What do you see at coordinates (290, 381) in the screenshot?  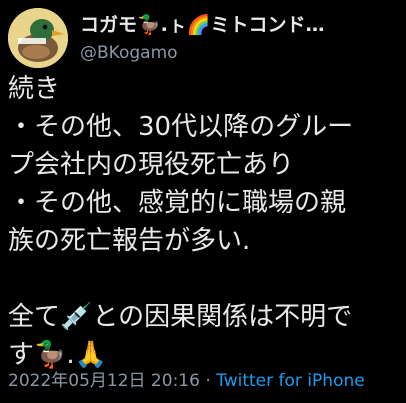 I see `tweet-source-link: Twitter for iPhone` at bounding box center [290, 381].